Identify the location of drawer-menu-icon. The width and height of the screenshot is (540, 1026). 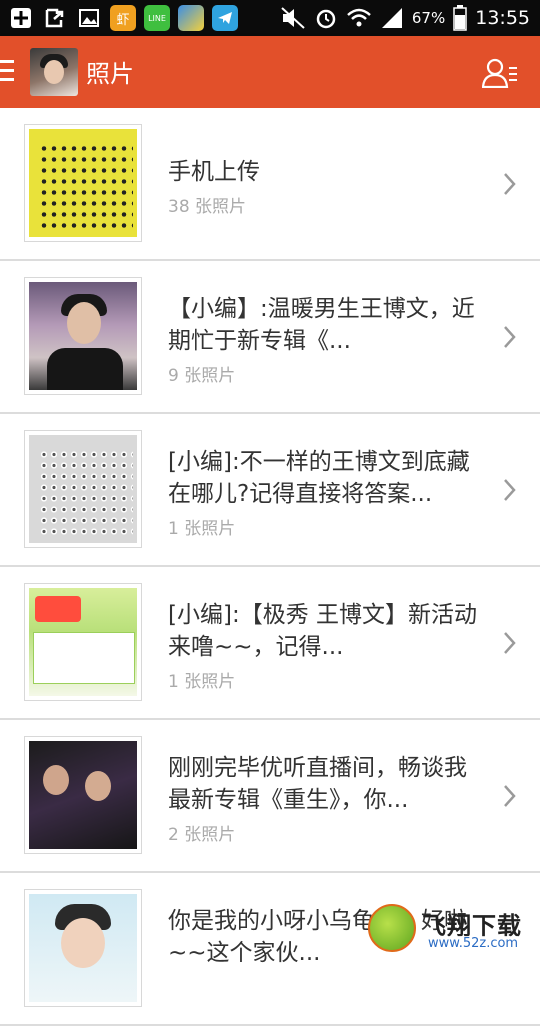
(7, 72).